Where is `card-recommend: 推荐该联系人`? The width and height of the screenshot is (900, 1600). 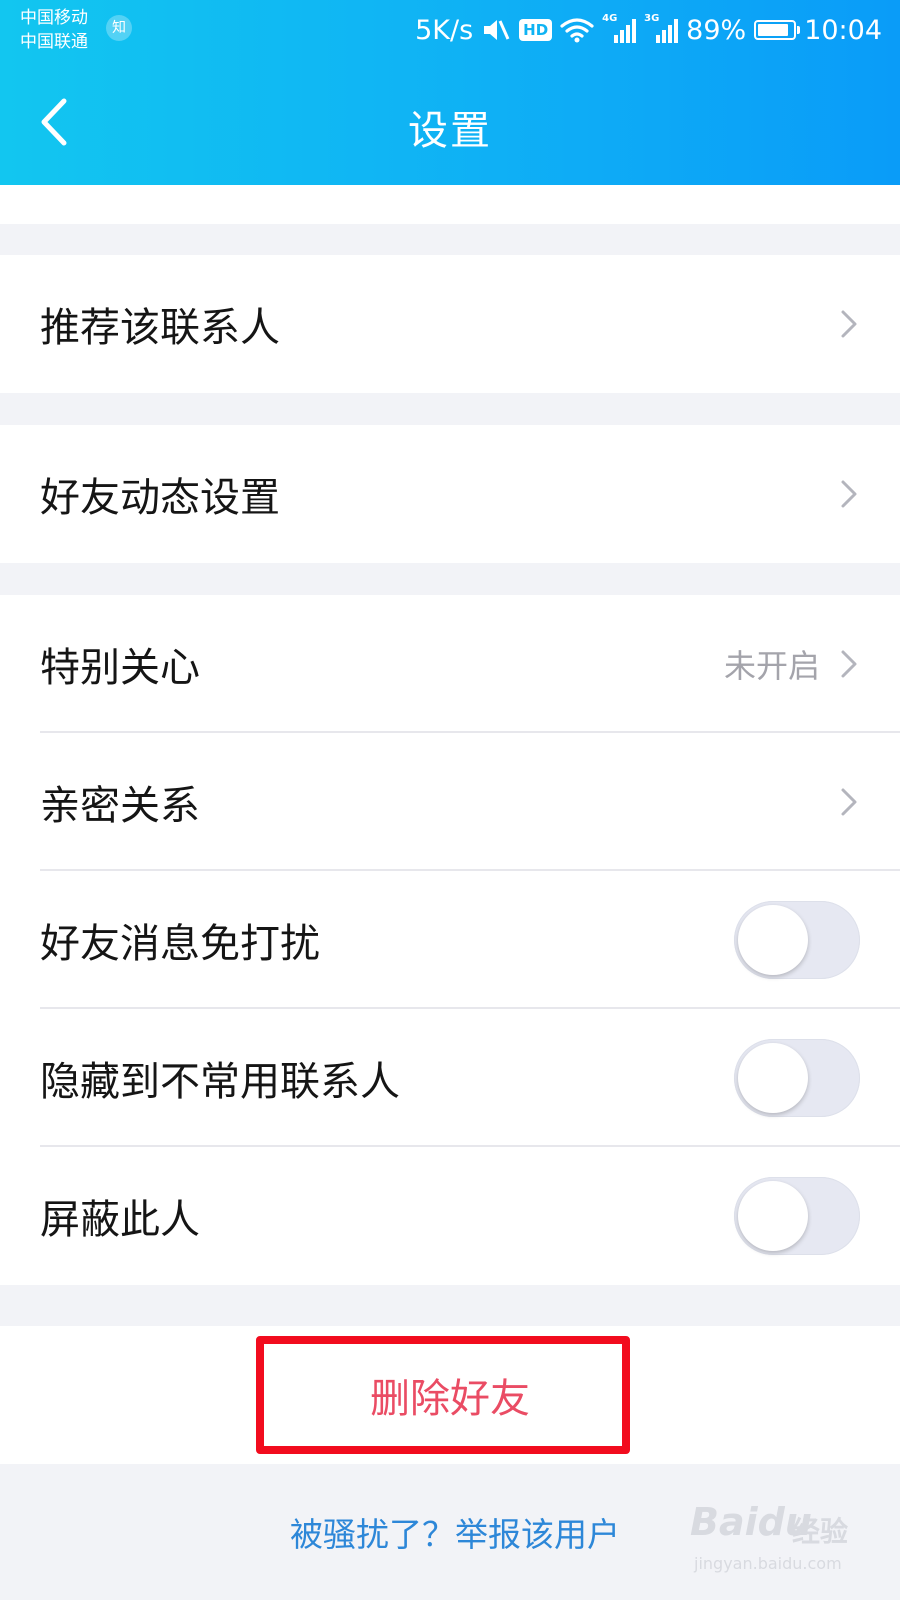
card-recommend: 推荐该联系人 is located at coordinates (450, 324).